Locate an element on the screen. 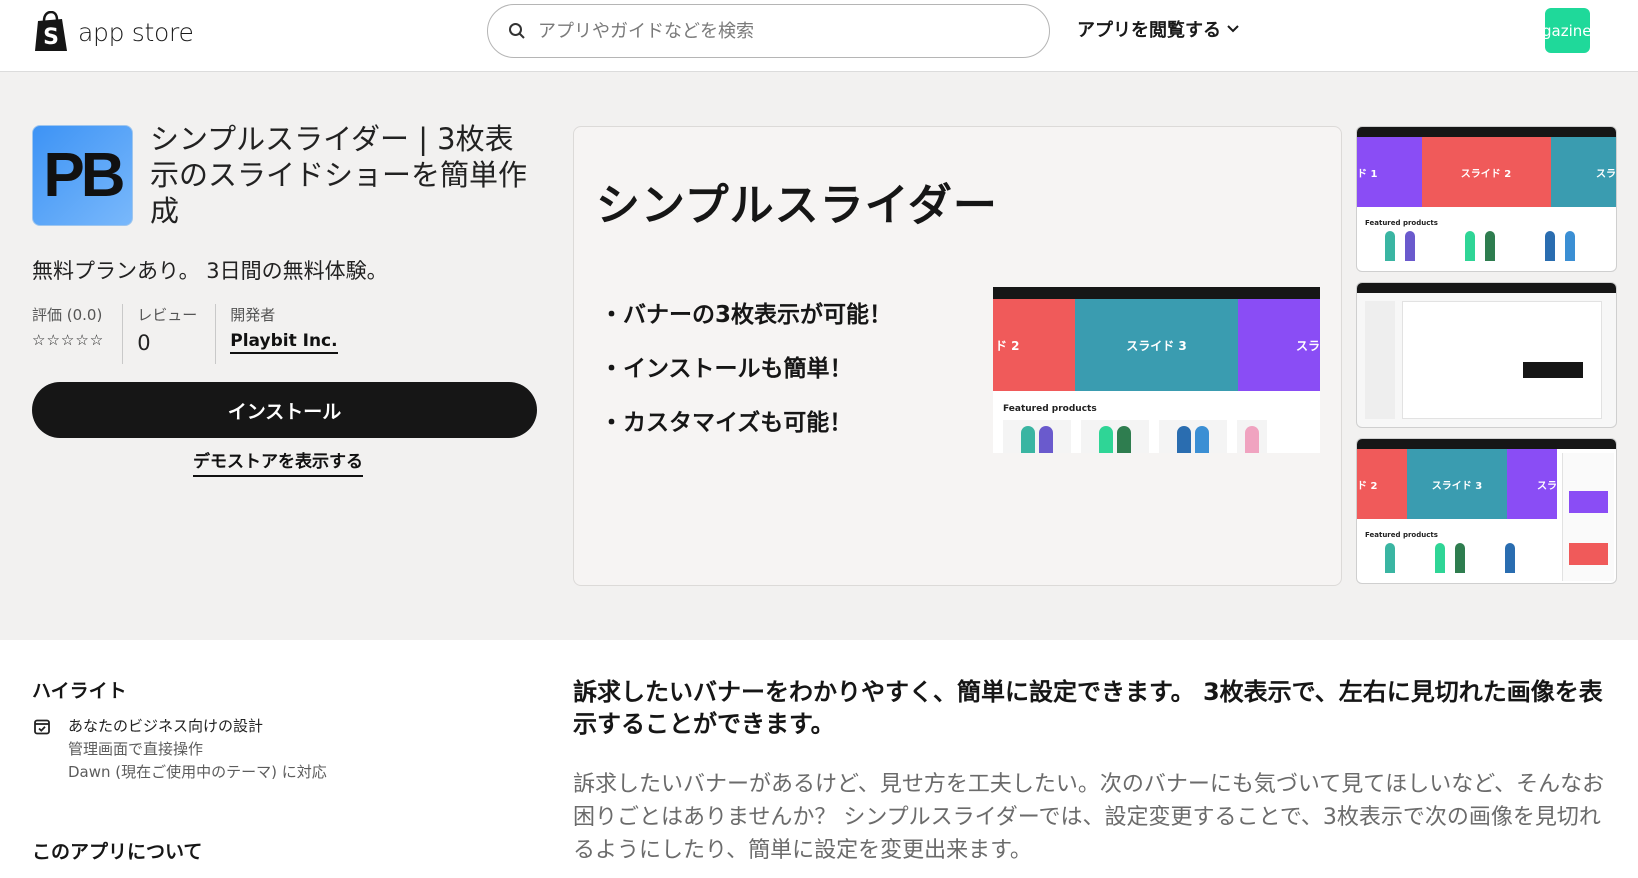 The image size is (1638, 878). slide-red: ド 2 is located at coordinates (1034, 345).